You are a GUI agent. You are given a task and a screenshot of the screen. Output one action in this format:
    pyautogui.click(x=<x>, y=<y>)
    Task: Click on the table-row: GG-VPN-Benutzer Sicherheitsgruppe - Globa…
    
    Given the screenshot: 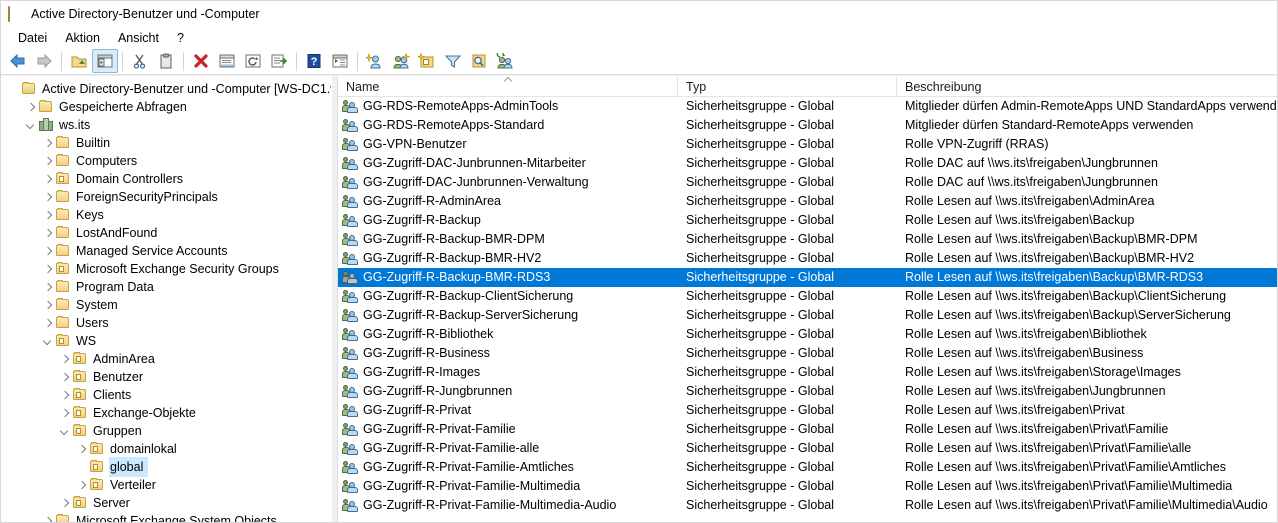 What is the action you would take?
    pyautogui.click(x=807, y=144)
    